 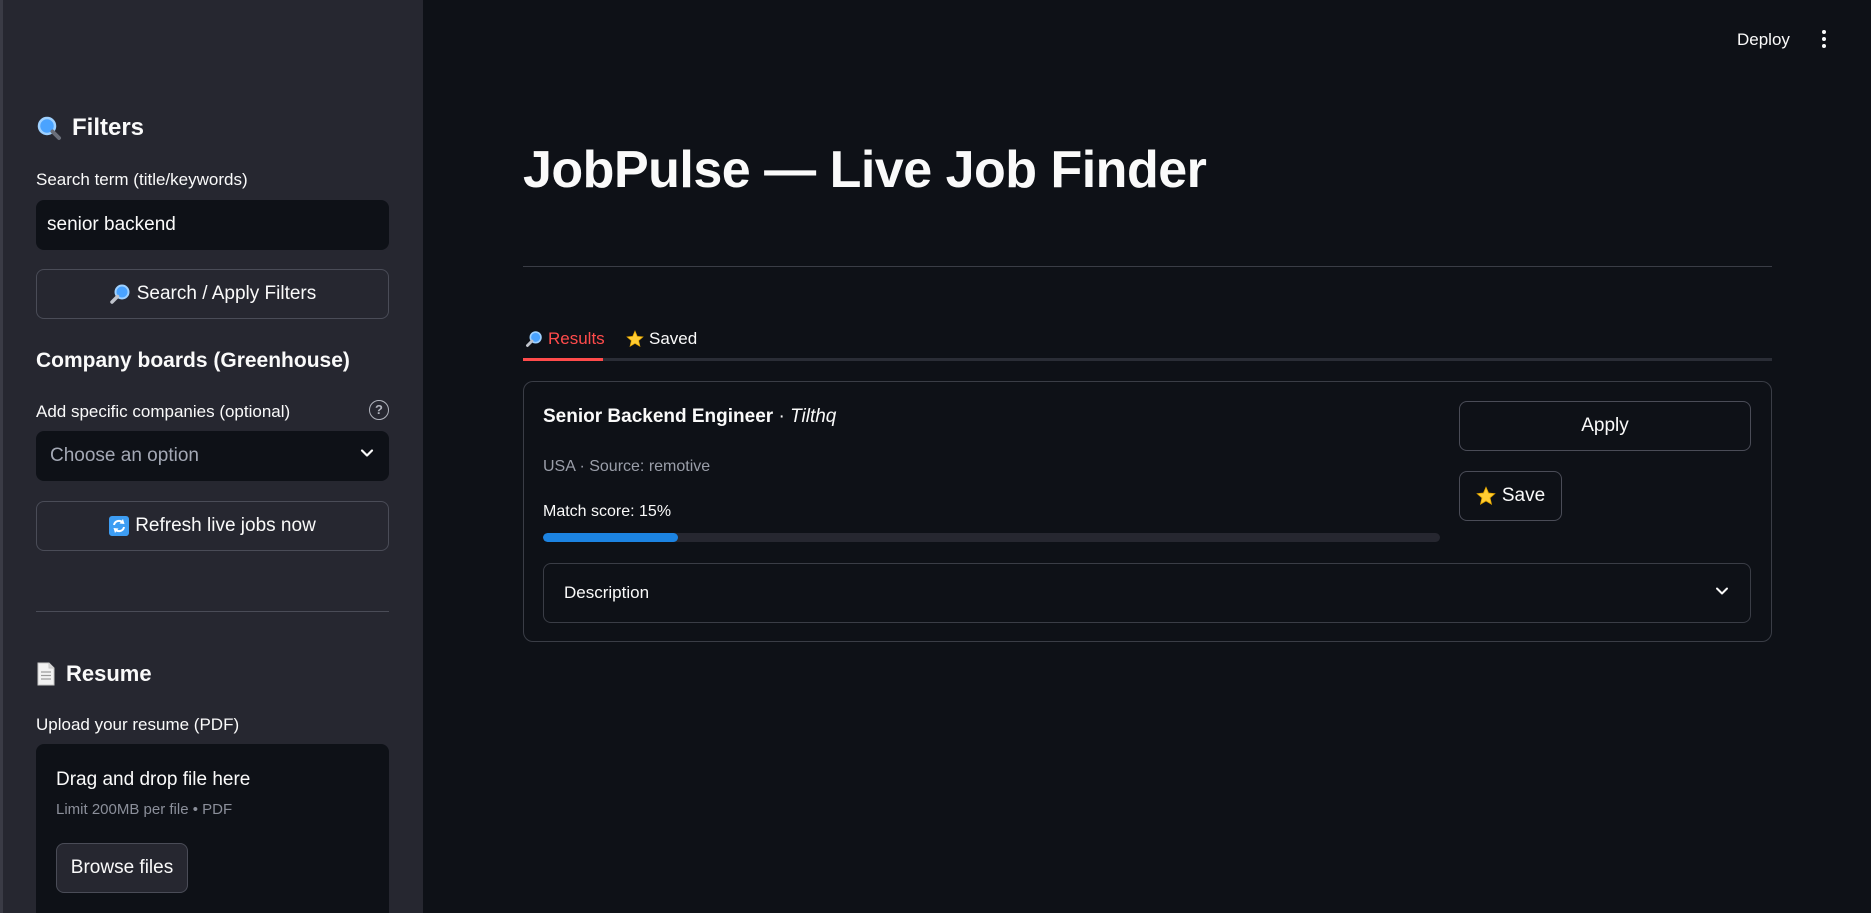 What do you see at coordinates (1147, 266) in the screenshot?
I see `title-divider` at bounding box center [1147, 266].